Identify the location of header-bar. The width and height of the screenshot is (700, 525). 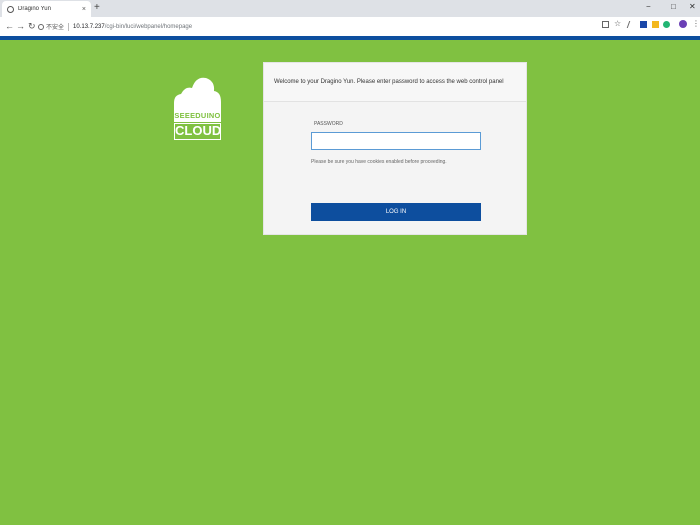
(350, 38).